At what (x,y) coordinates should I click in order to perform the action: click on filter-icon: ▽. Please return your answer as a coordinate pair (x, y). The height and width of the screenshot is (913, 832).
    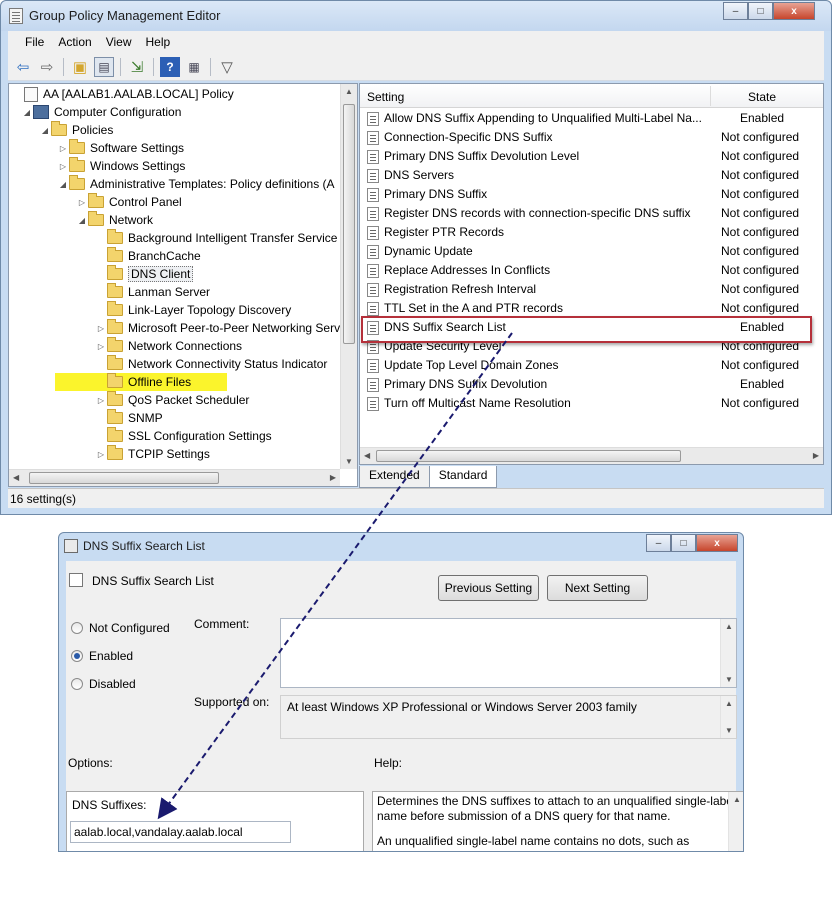
    Looking at the image, I should click on (227, 67).